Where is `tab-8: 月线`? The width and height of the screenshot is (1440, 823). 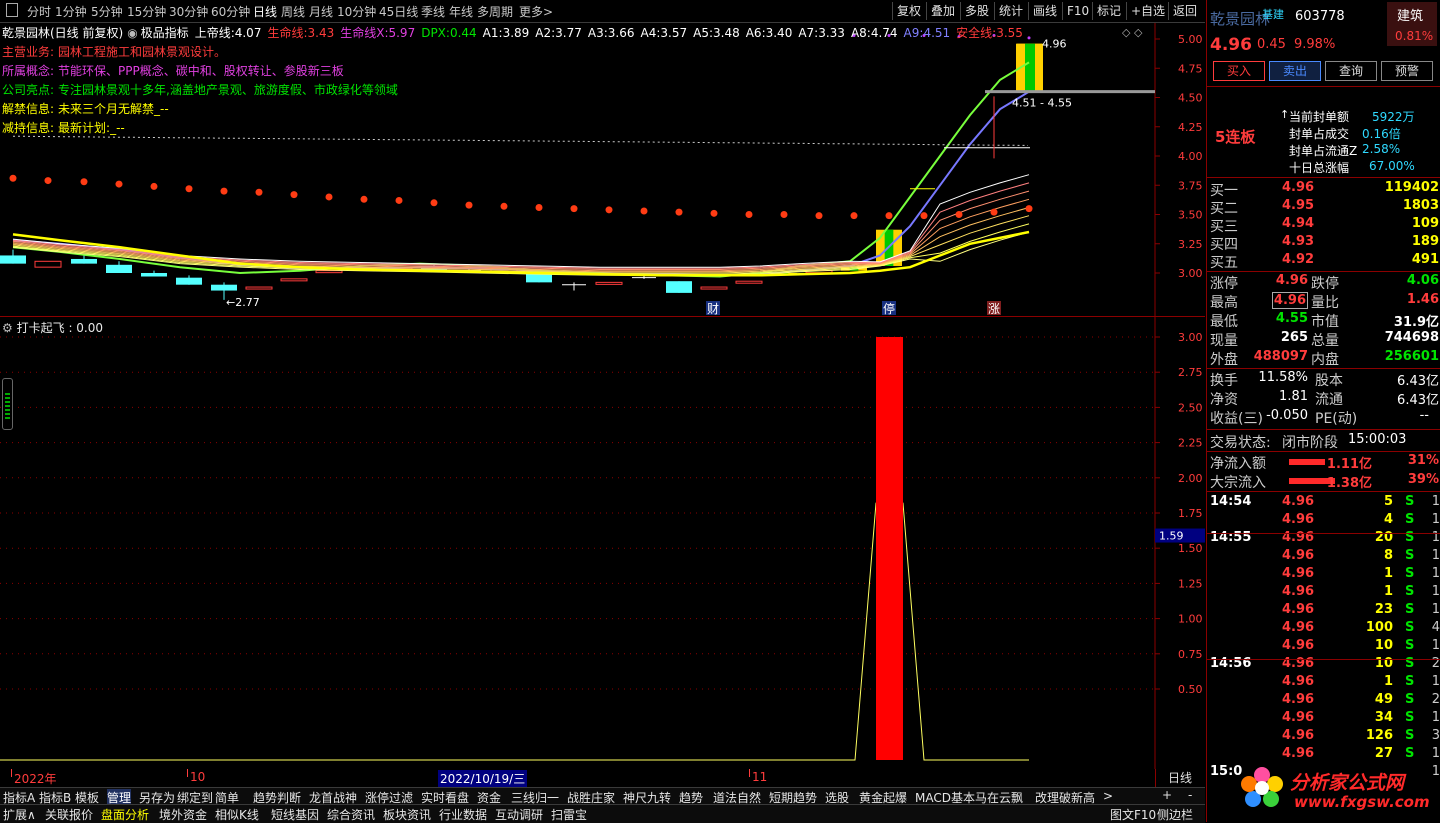
tab-8: 月线 is located at coordinates (321, 11).